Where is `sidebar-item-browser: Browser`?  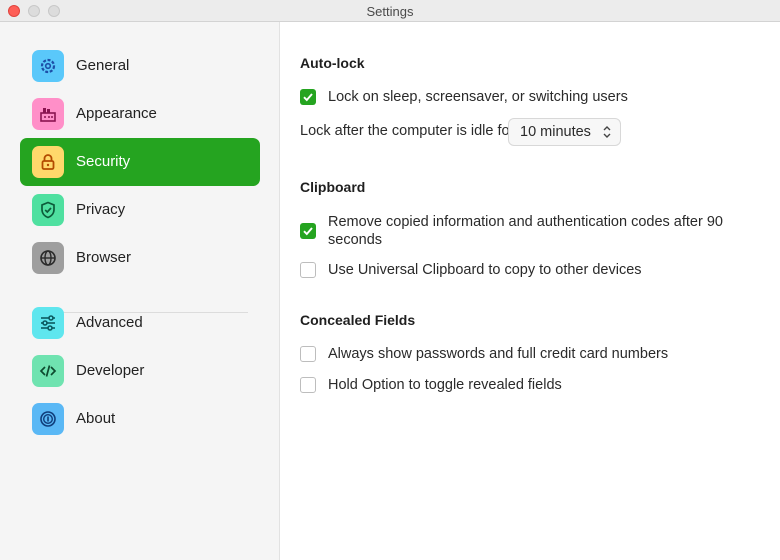 sidebar-item-browser: Browser is located at coordinates (140, 258).